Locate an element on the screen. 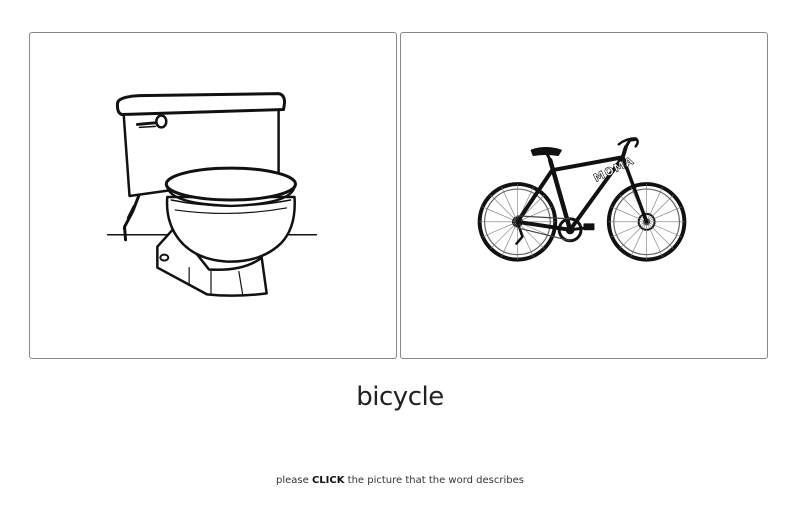 Image resolution: width=800 pixels, height=522 pixels. instruction-before: please is located at coordinates (293, 480).